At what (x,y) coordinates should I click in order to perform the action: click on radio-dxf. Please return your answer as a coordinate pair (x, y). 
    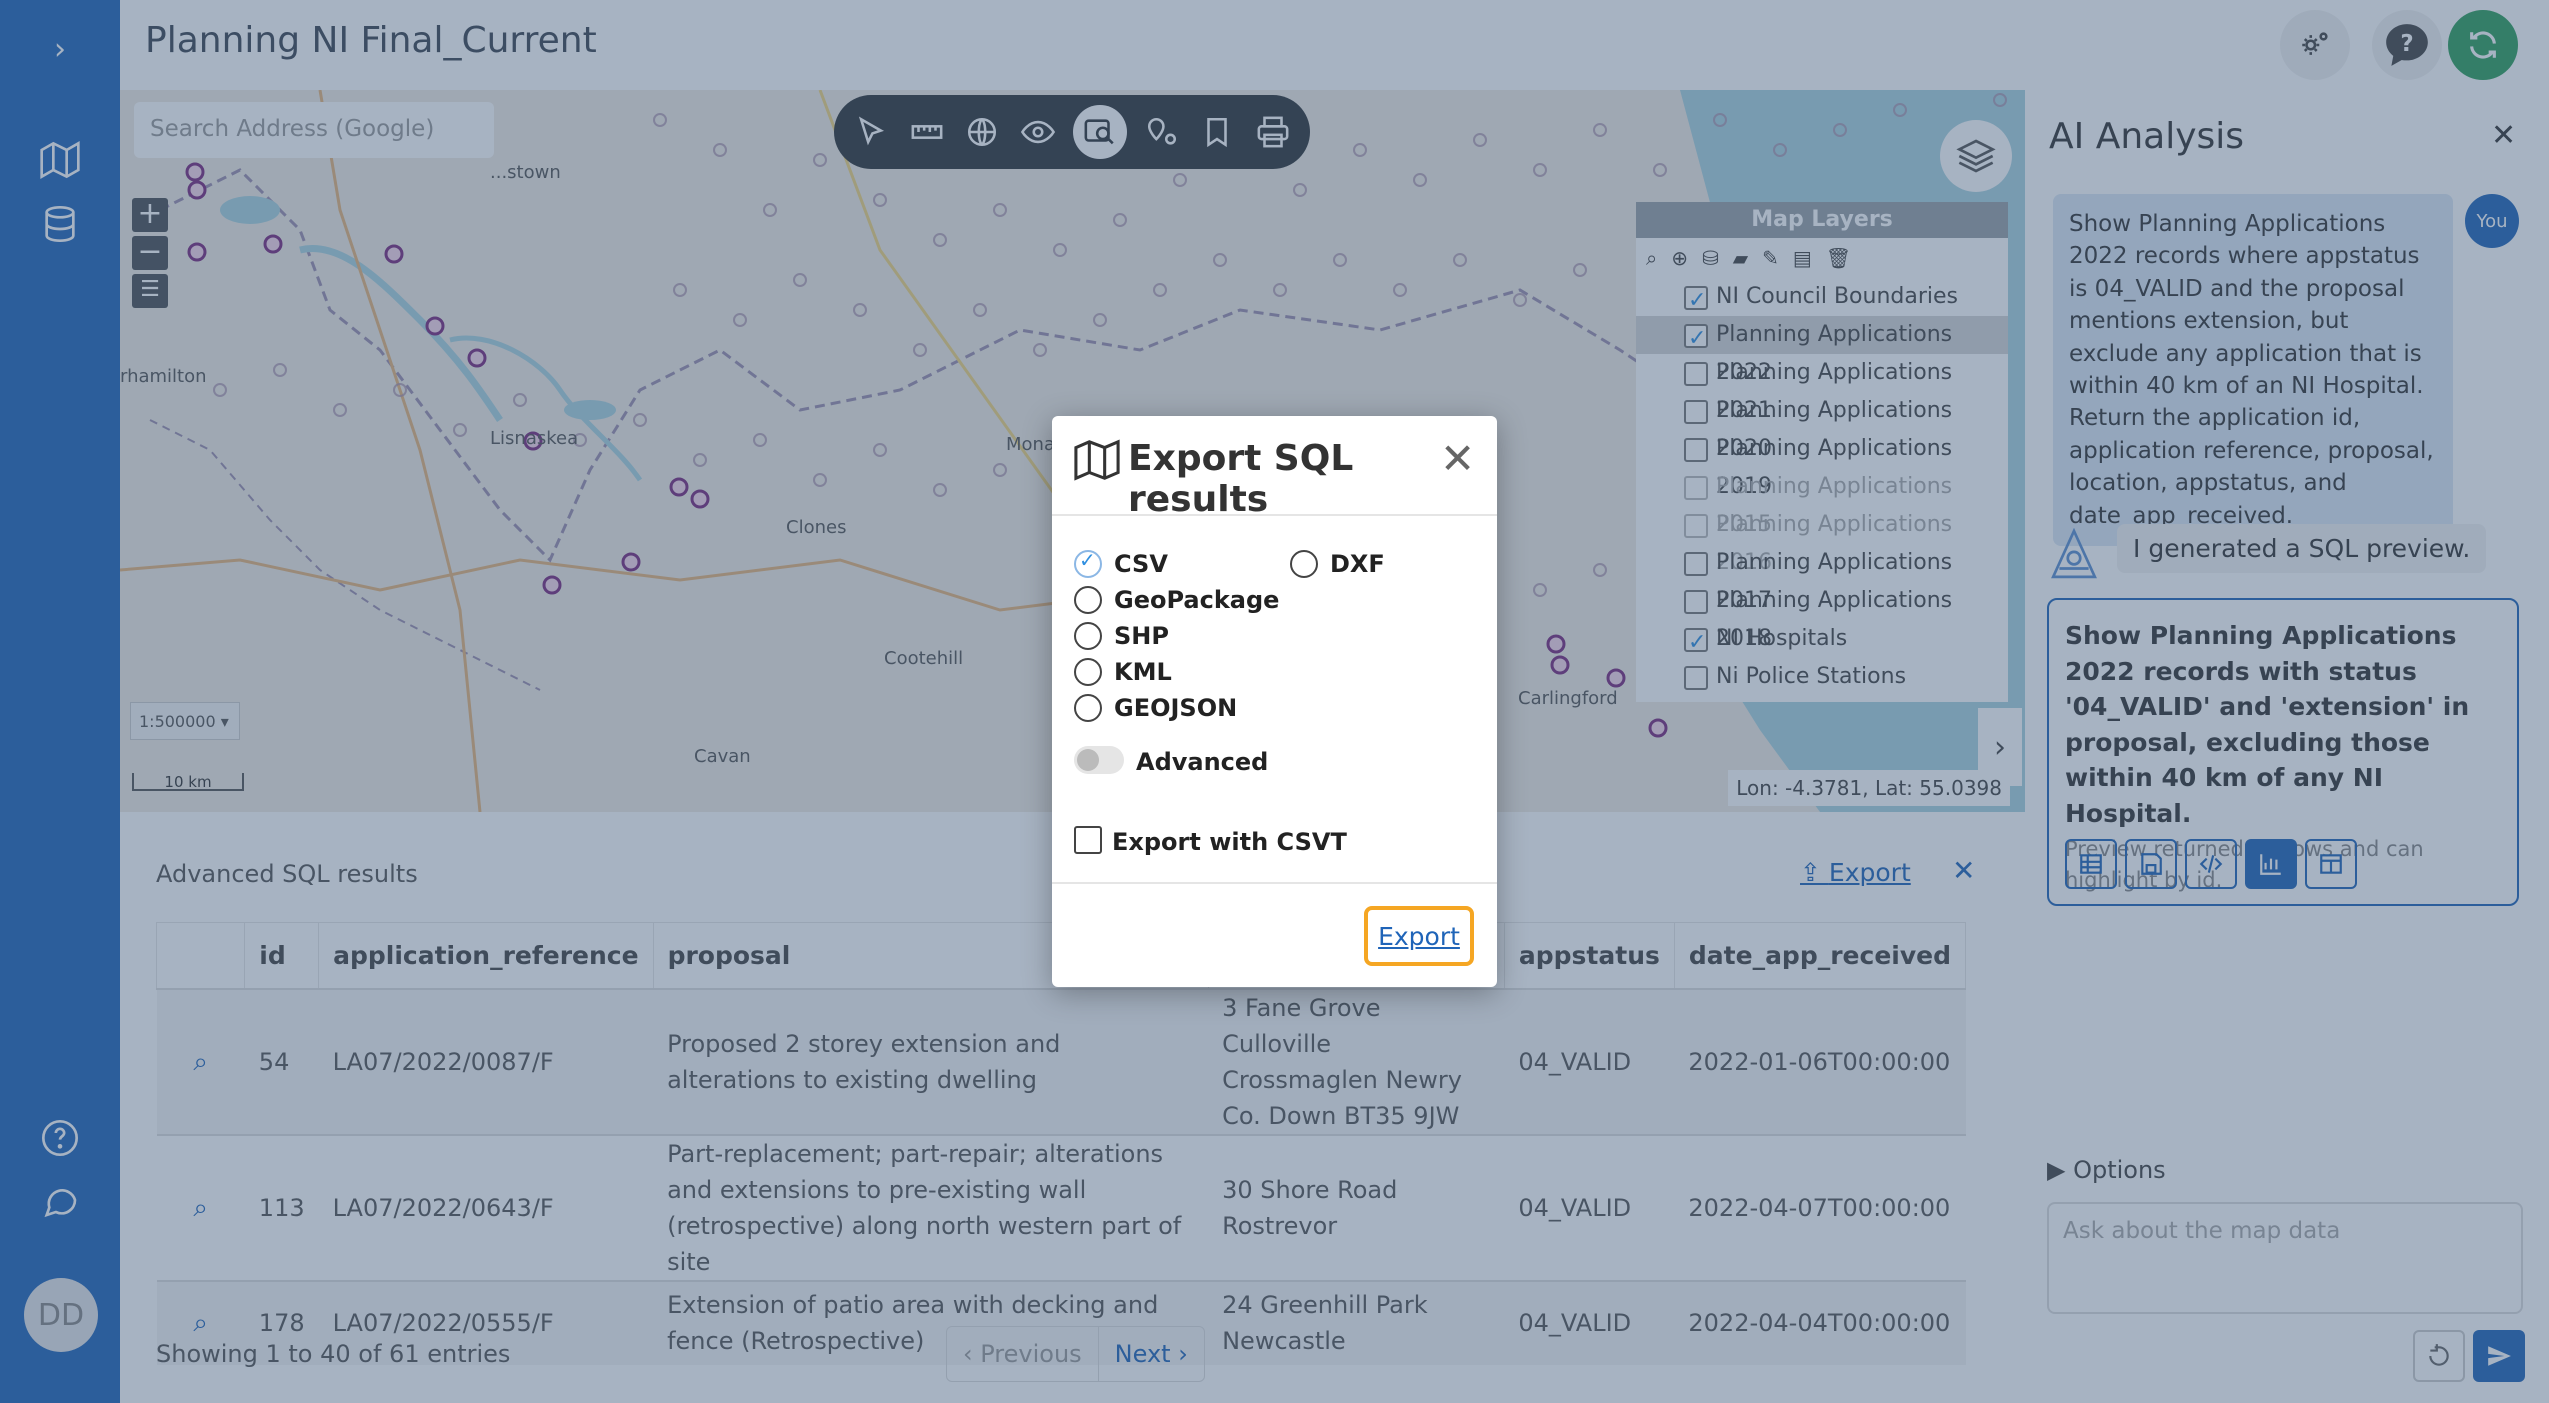
    Looking at the image, I should click on (1304, 564).